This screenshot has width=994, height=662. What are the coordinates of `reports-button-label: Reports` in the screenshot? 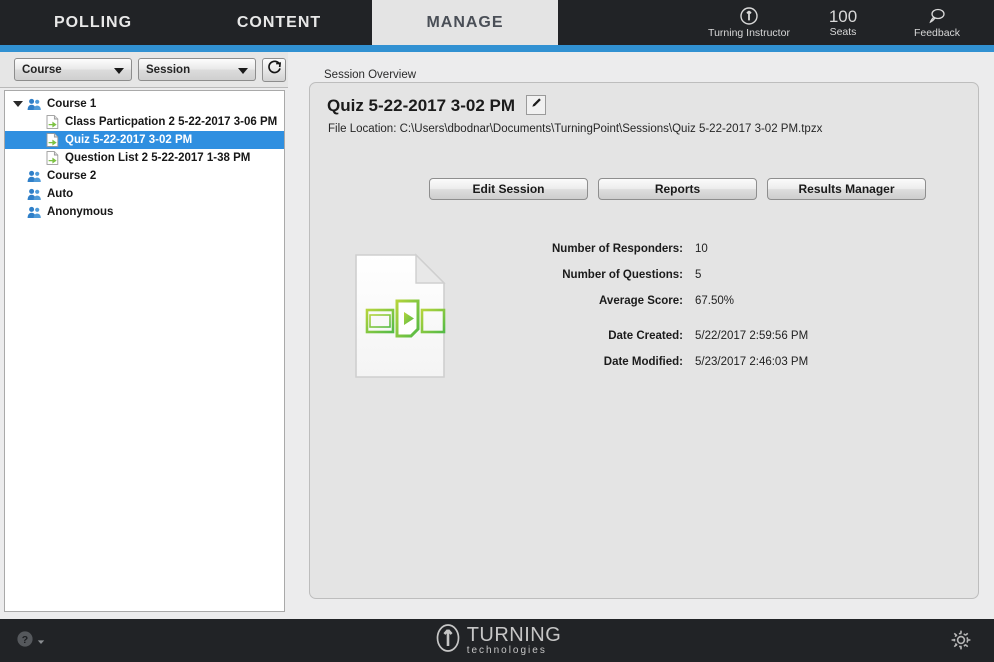 It's located at (677, 189).